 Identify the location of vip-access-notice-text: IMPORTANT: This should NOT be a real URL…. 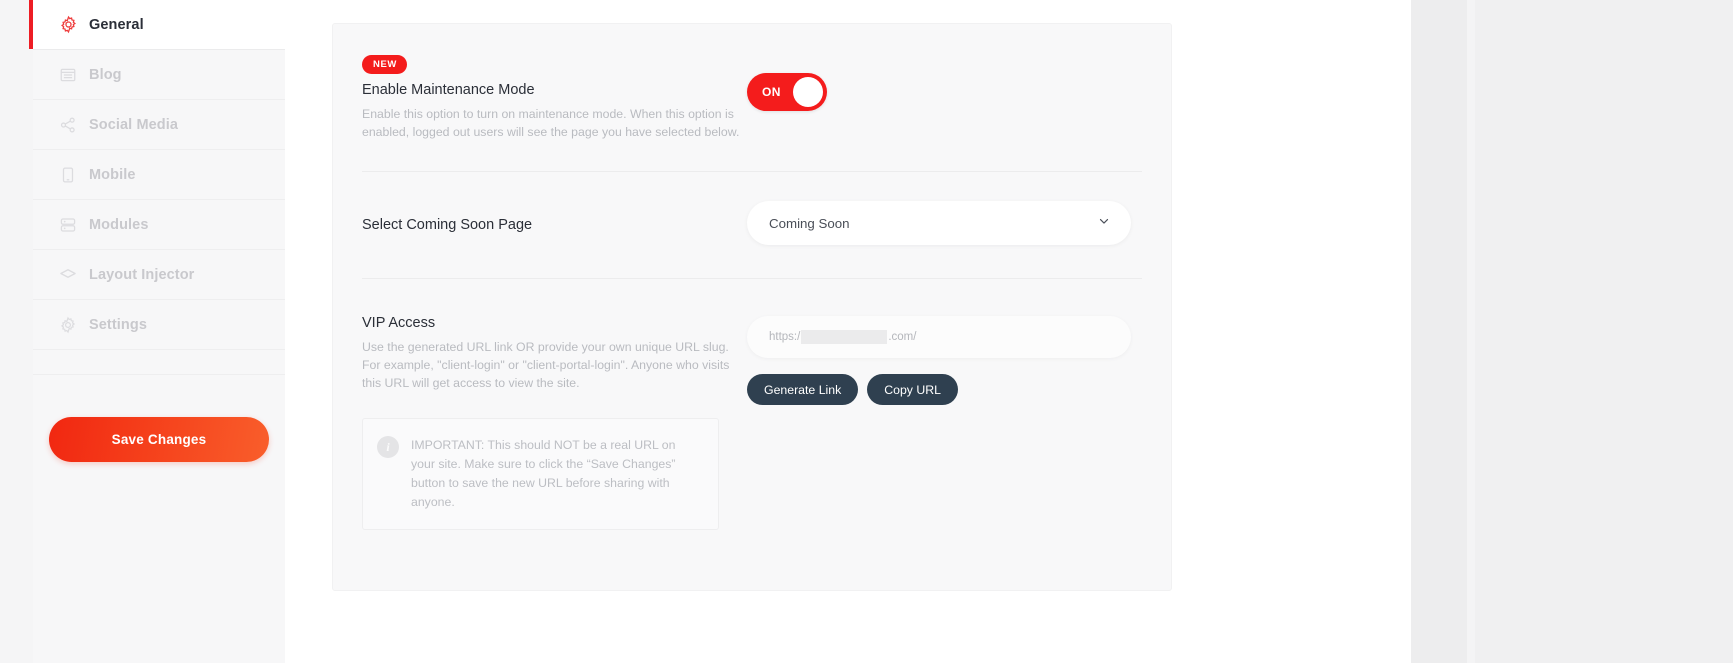
(543, 473).